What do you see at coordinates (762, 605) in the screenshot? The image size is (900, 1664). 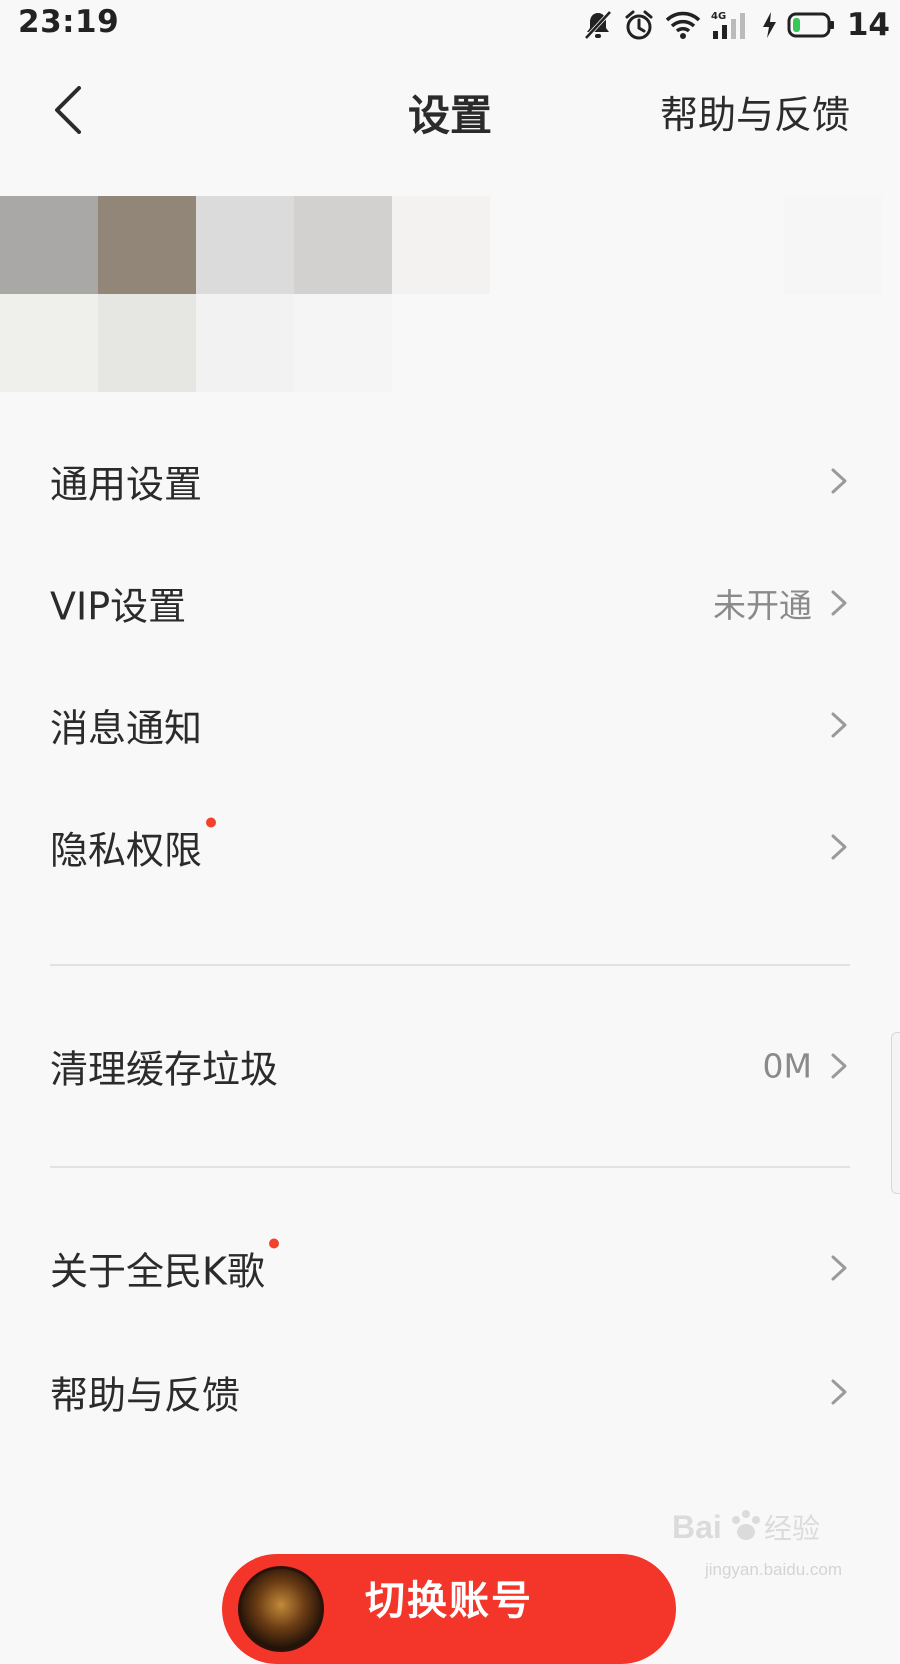 I see `vip-status-value: 未开通` at bounding box center [762, 605].